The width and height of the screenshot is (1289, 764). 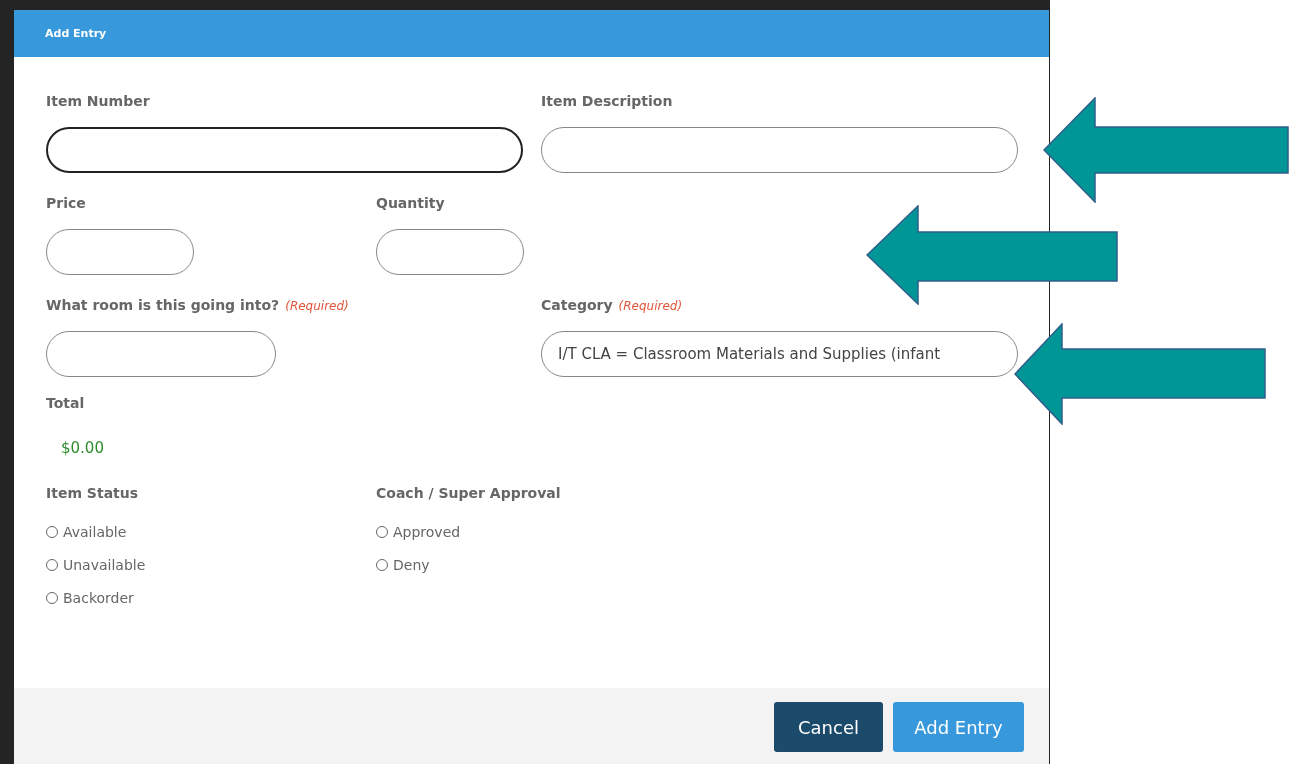 I want to click on field-label: What room is this going into?, so click(x=163, y=305).